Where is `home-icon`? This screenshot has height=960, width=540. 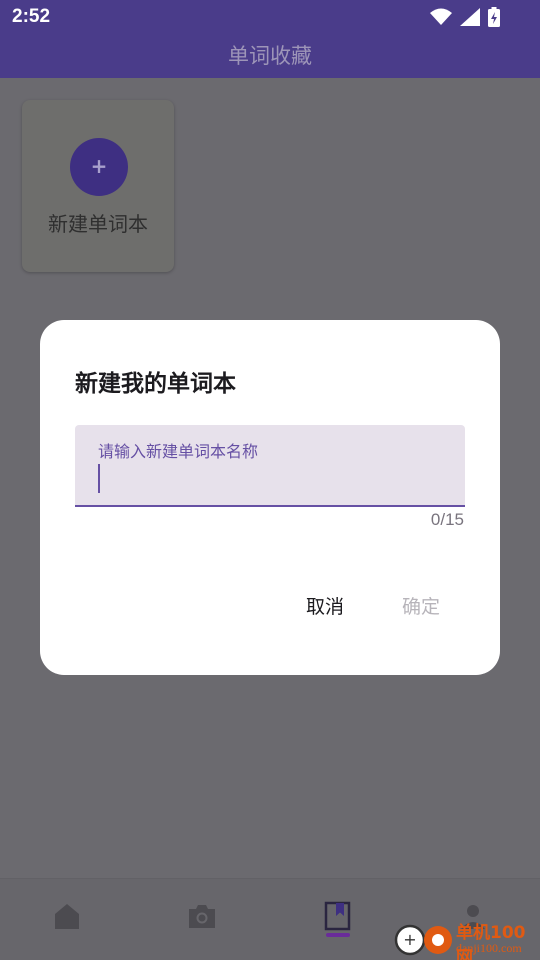
home-icon is located at coordinates (67, 916).